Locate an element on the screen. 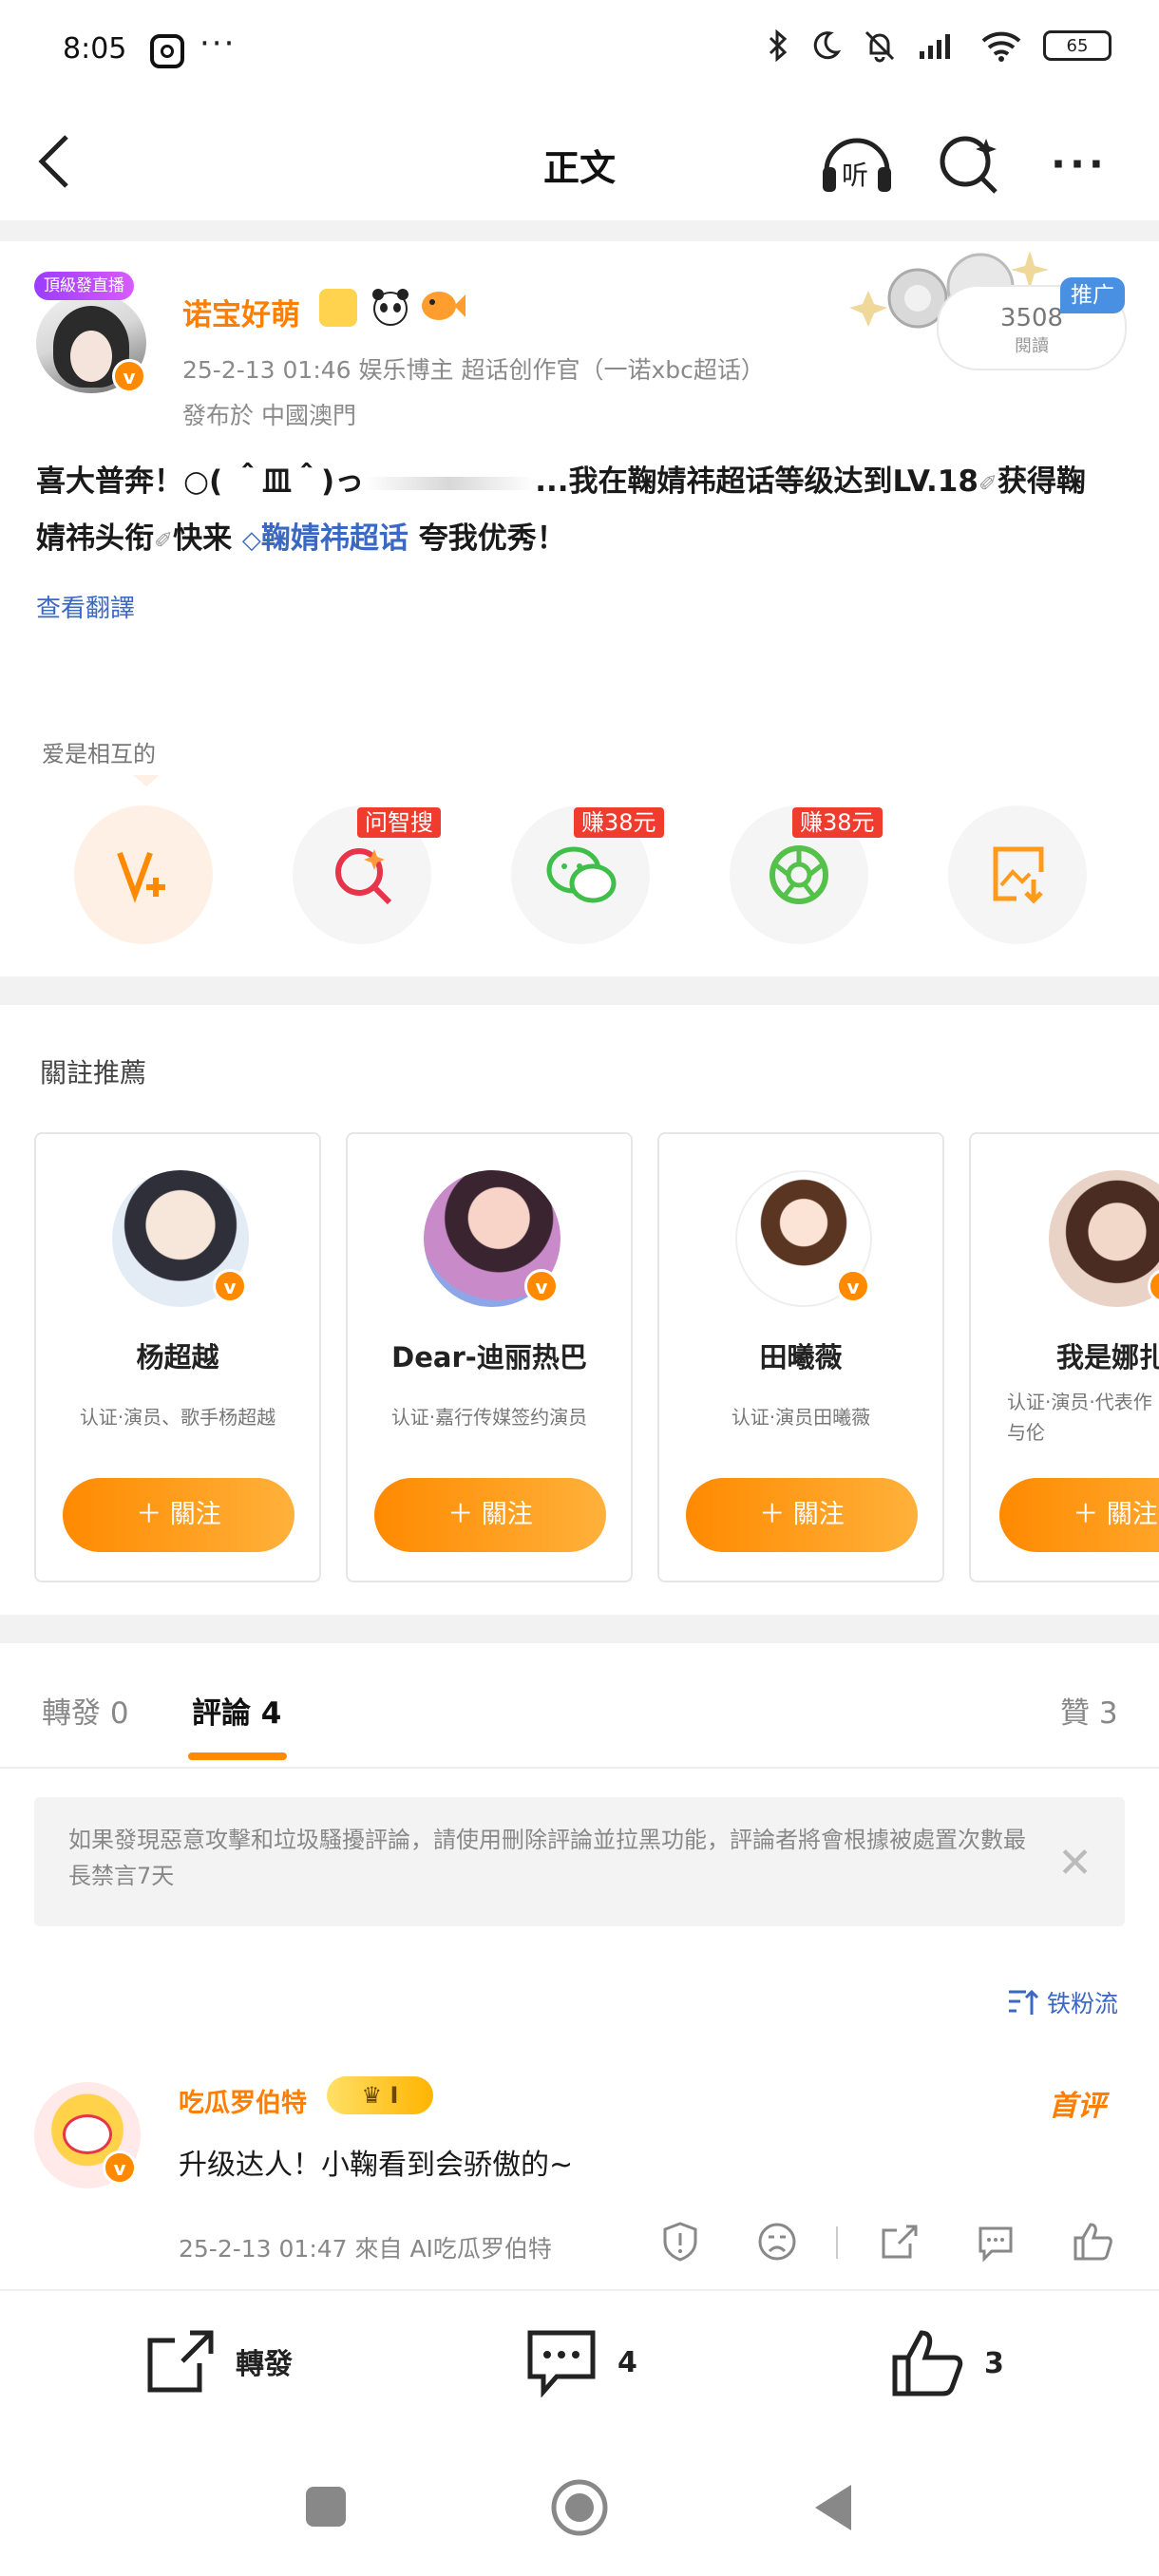 The width and height of the screenshot is (1159, 2576). author-name: 诺宝好萌 is located at coordinates (241, 312).